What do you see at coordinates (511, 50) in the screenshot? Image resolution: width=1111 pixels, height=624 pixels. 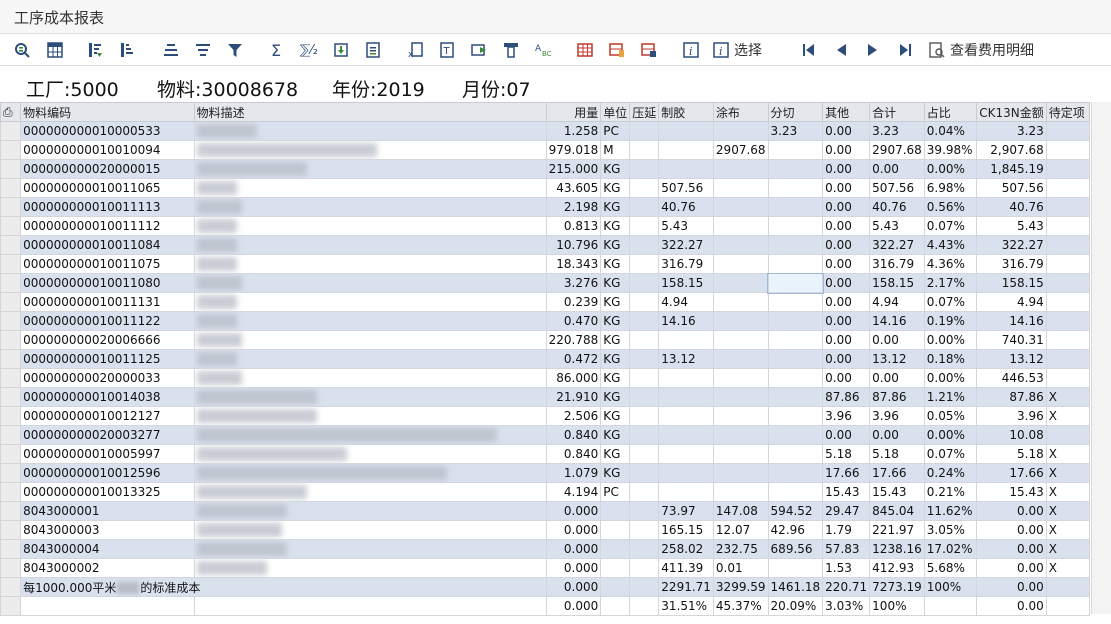 I see `layout-icon` at bounding box center [511, 50].